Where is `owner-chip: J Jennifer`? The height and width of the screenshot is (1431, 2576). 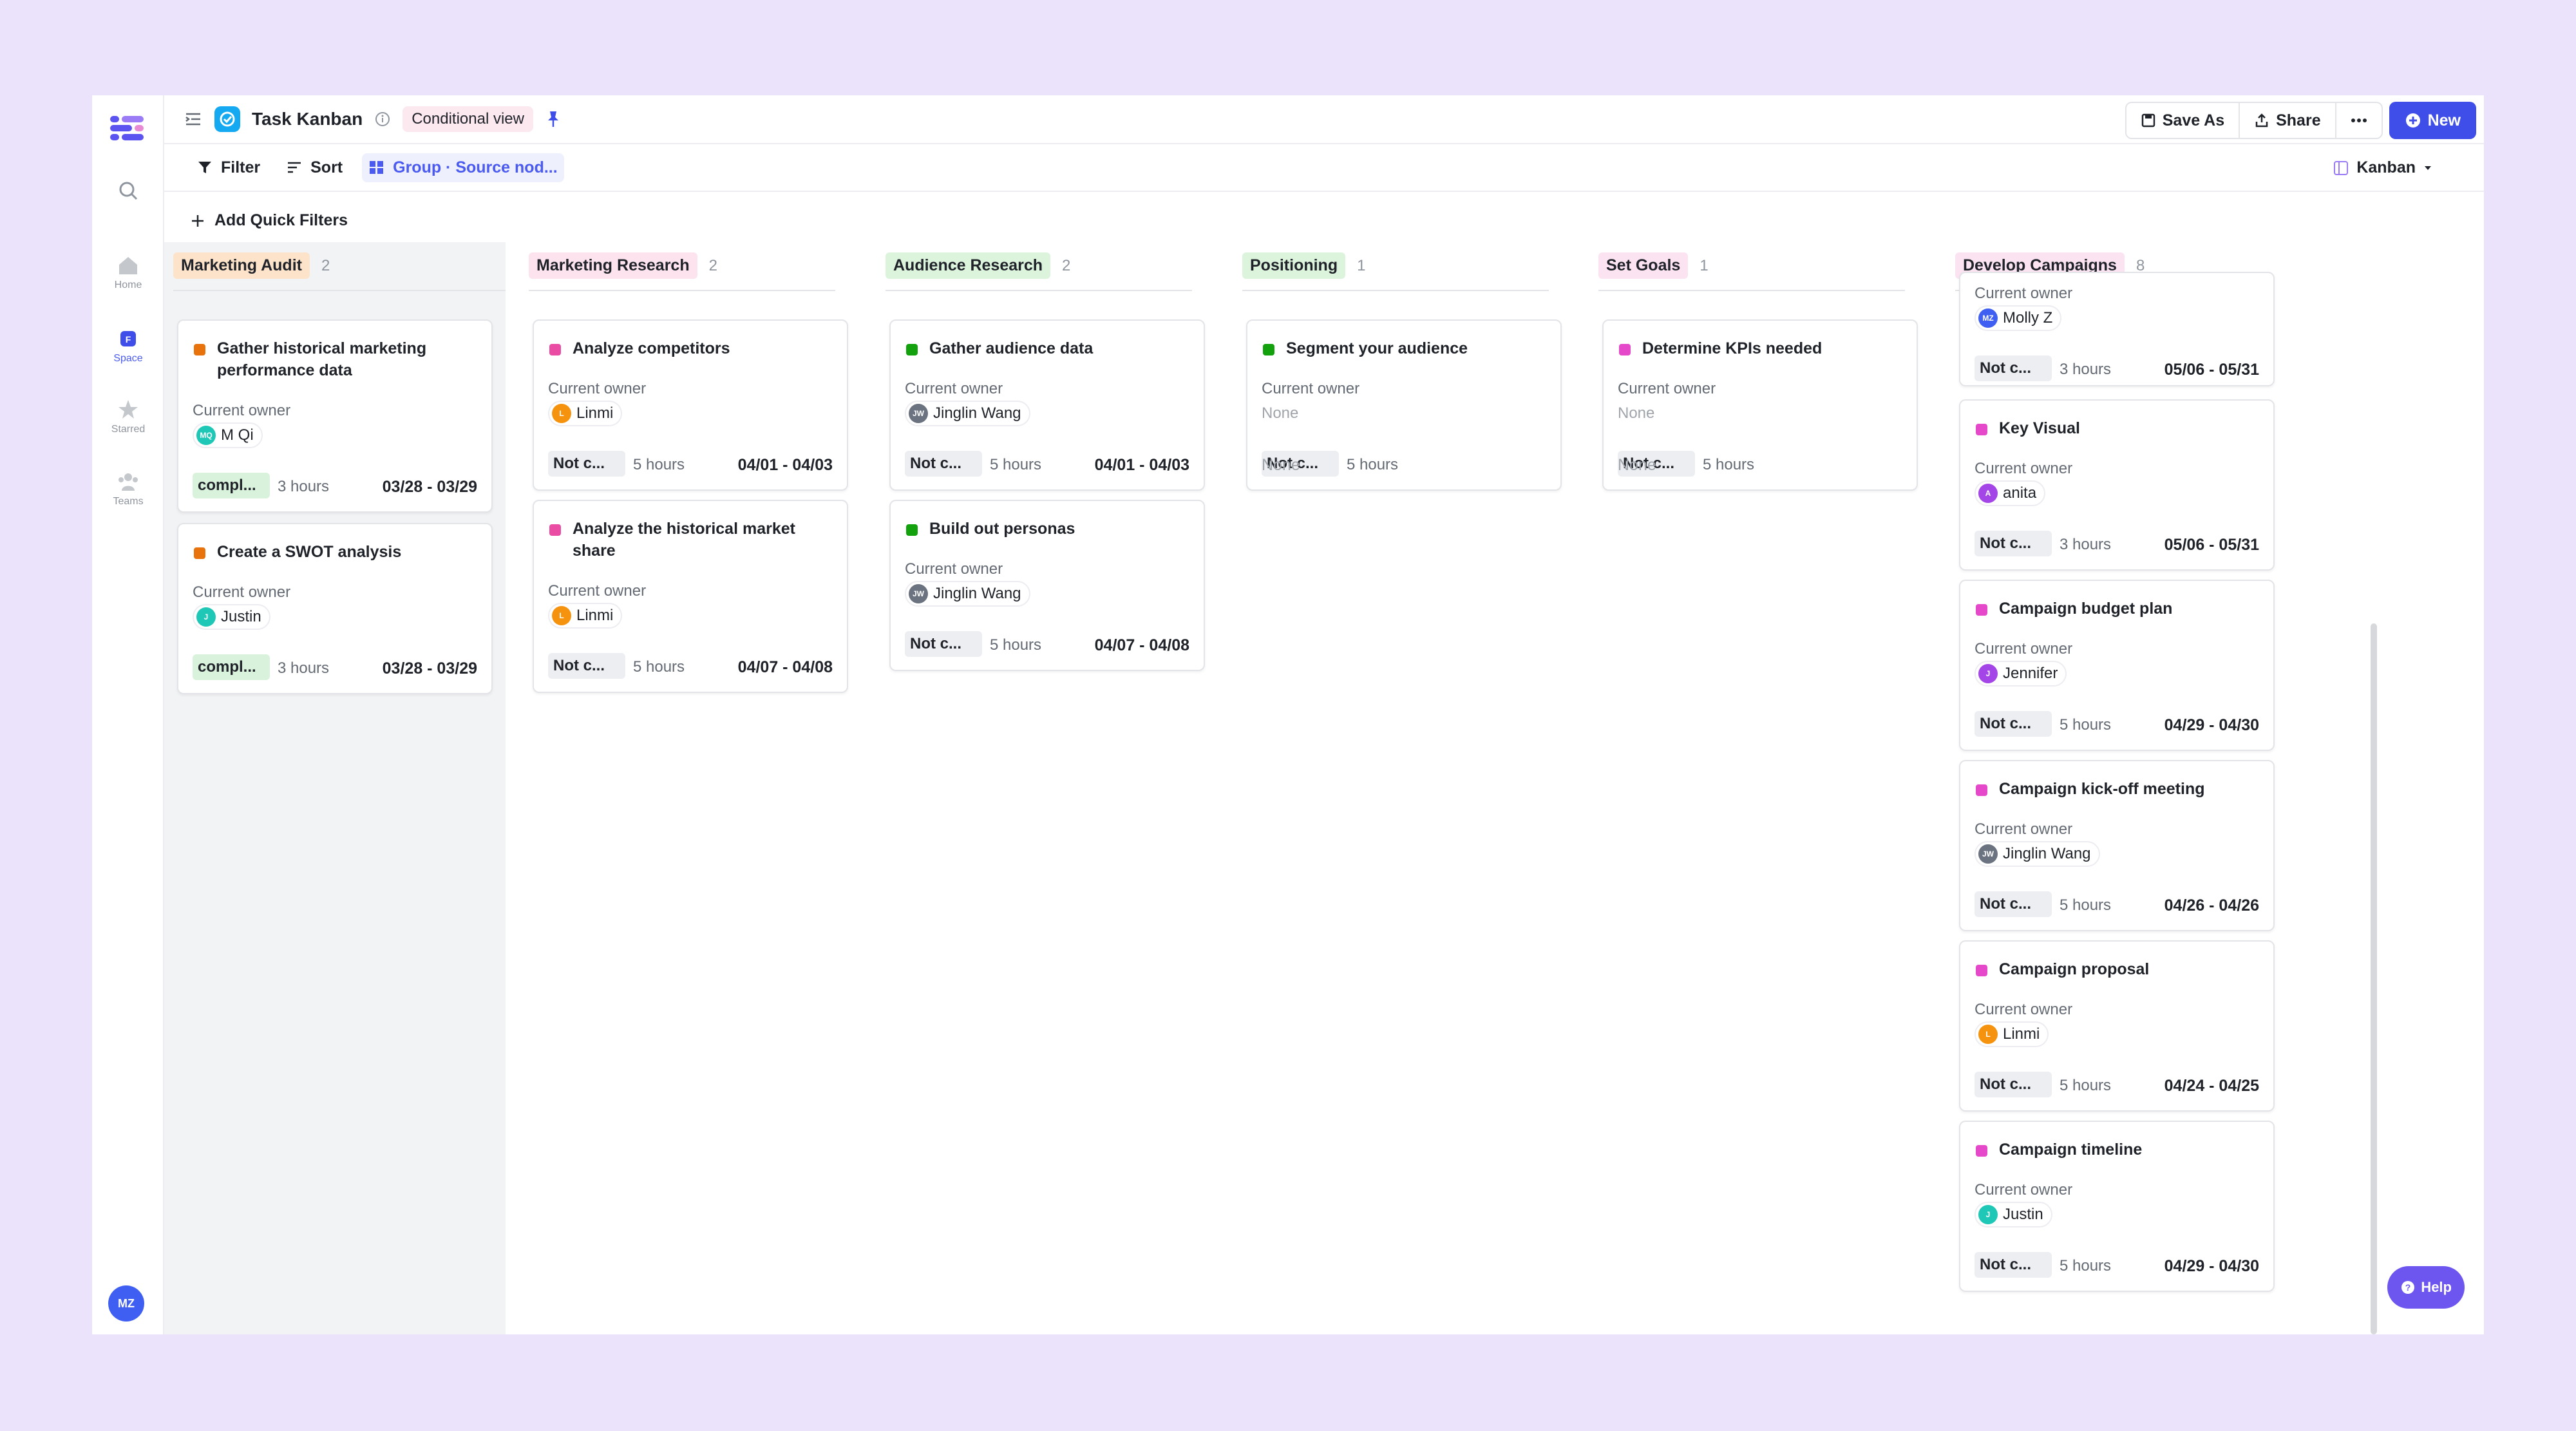 owner-chip: J Jennifer is located at coordinates (2021, 674).